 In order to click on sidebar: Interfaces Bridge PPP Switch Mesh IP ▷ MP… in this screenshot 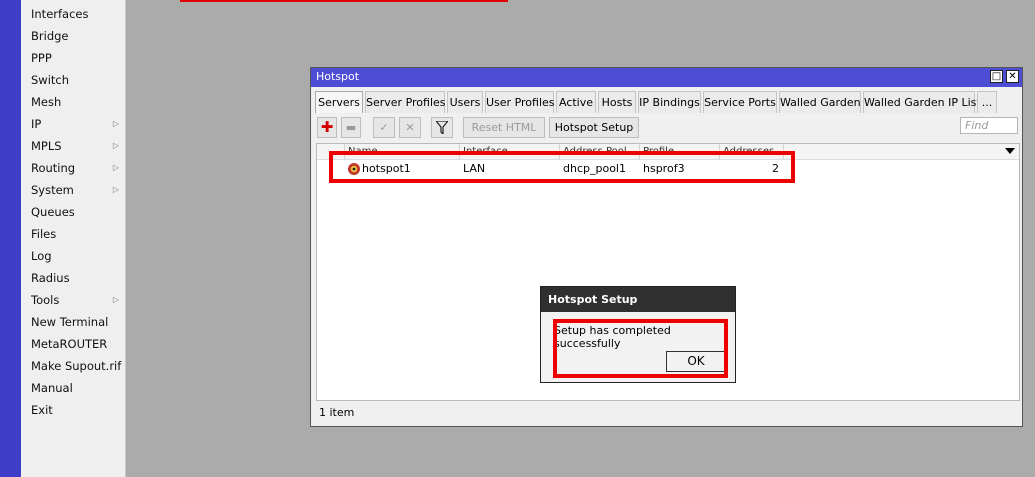, I will do `click(73, 238)`.